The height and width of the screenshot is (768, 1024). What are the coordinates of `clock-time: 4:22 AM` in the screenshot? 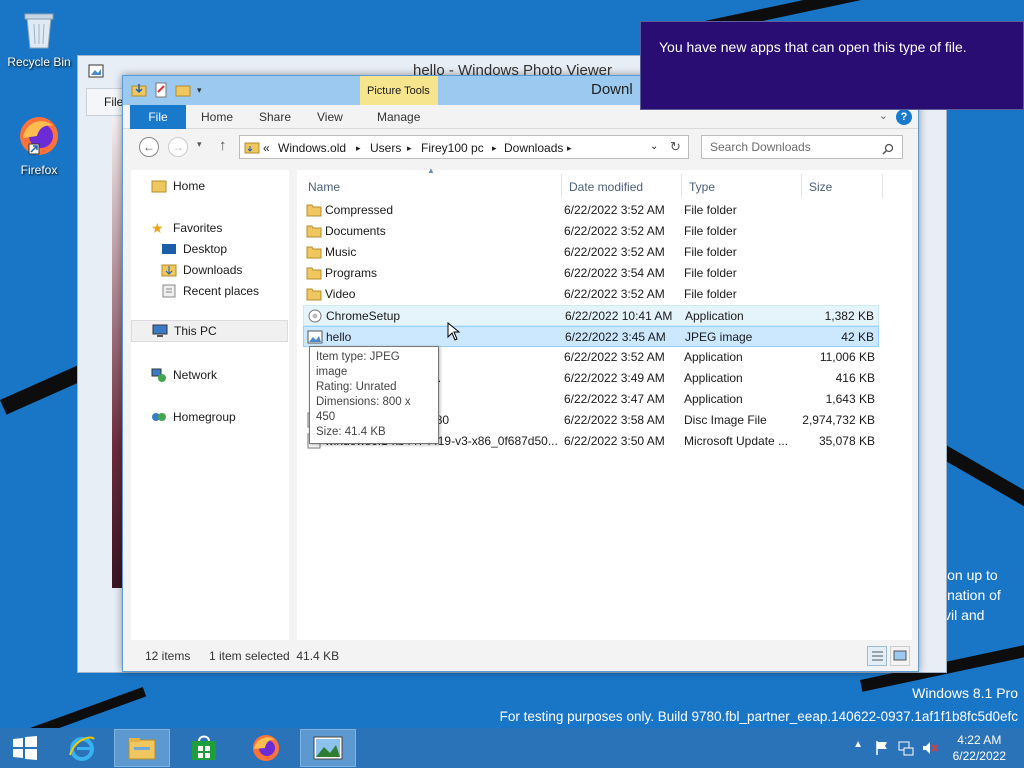 It's located at (979, 740).